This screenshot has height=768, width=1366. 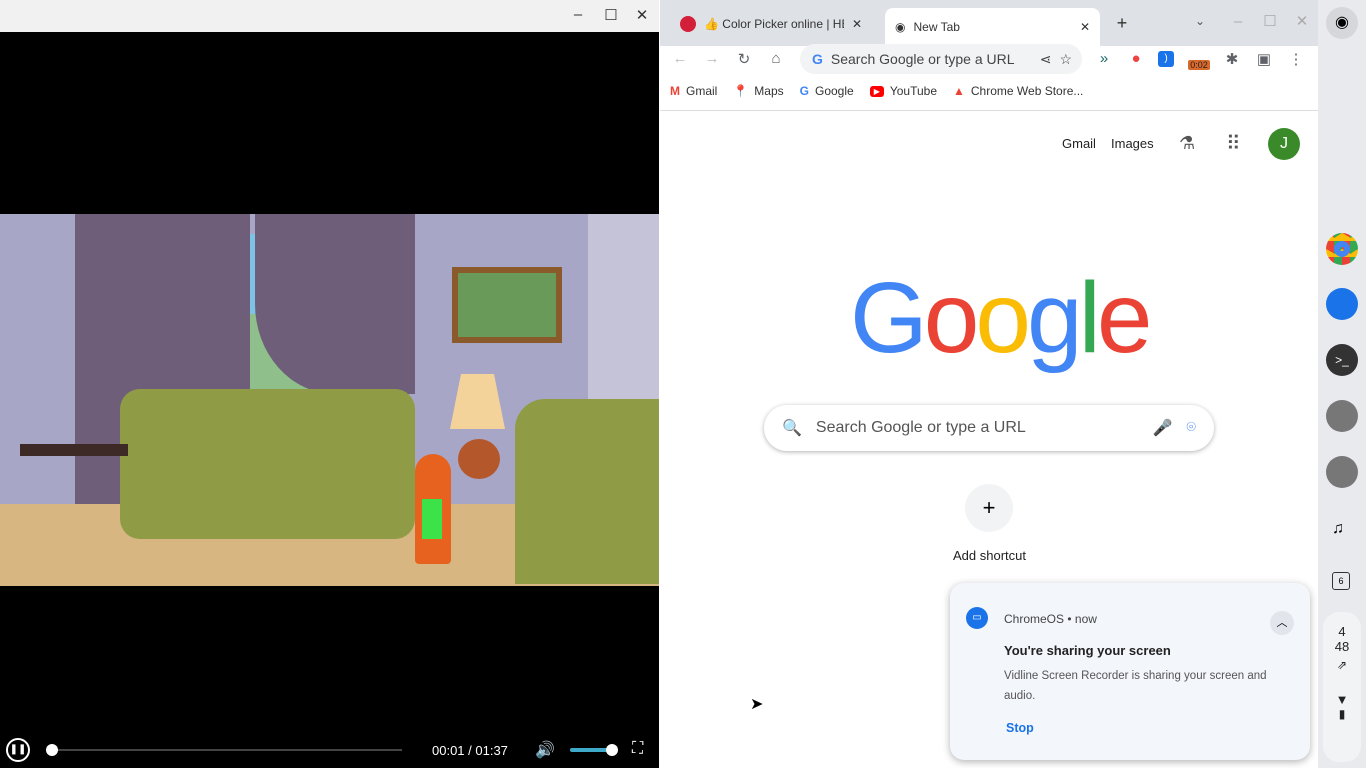 I want to click on extension-timer-badge: 0:02, so click(x=1199, y=65).